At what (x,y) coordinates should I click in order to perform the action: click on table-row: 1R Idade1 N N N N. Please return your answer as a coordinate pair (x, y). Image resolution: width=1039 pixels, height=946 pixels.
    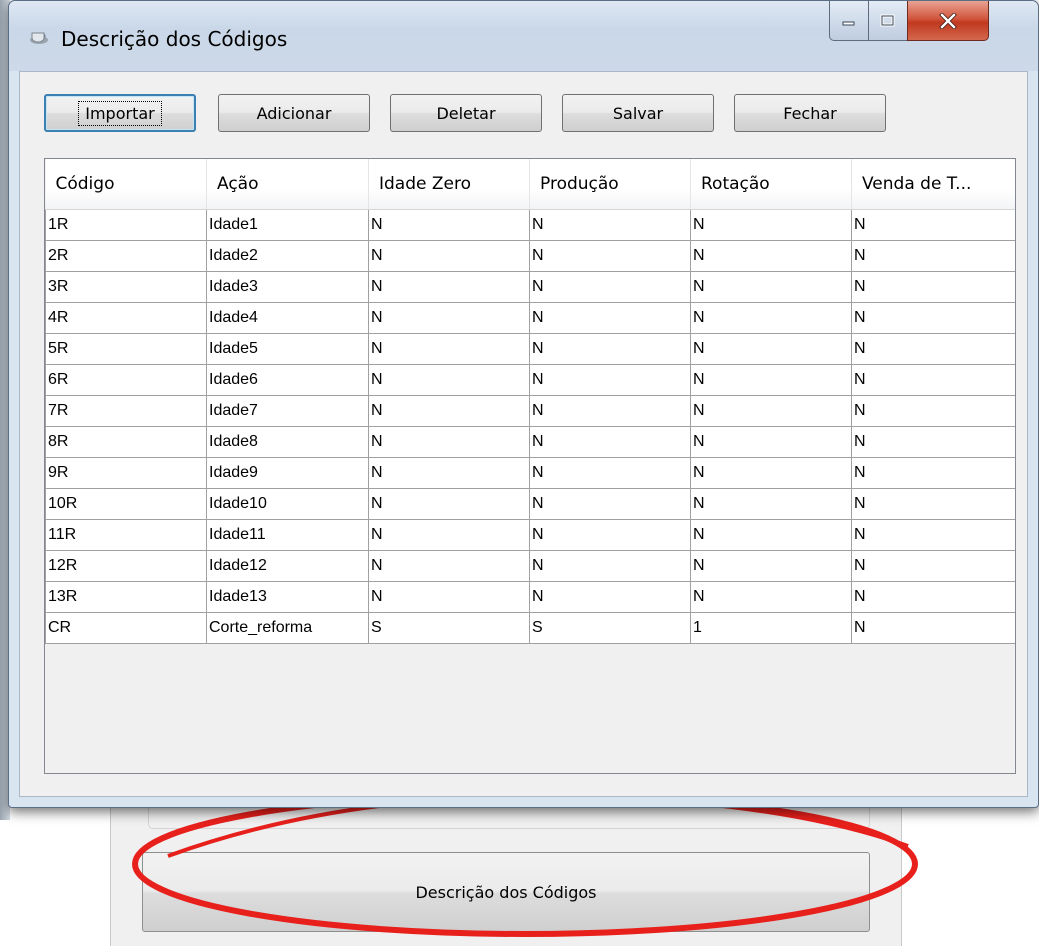
    Looking at the image, I should click on (530, 225).